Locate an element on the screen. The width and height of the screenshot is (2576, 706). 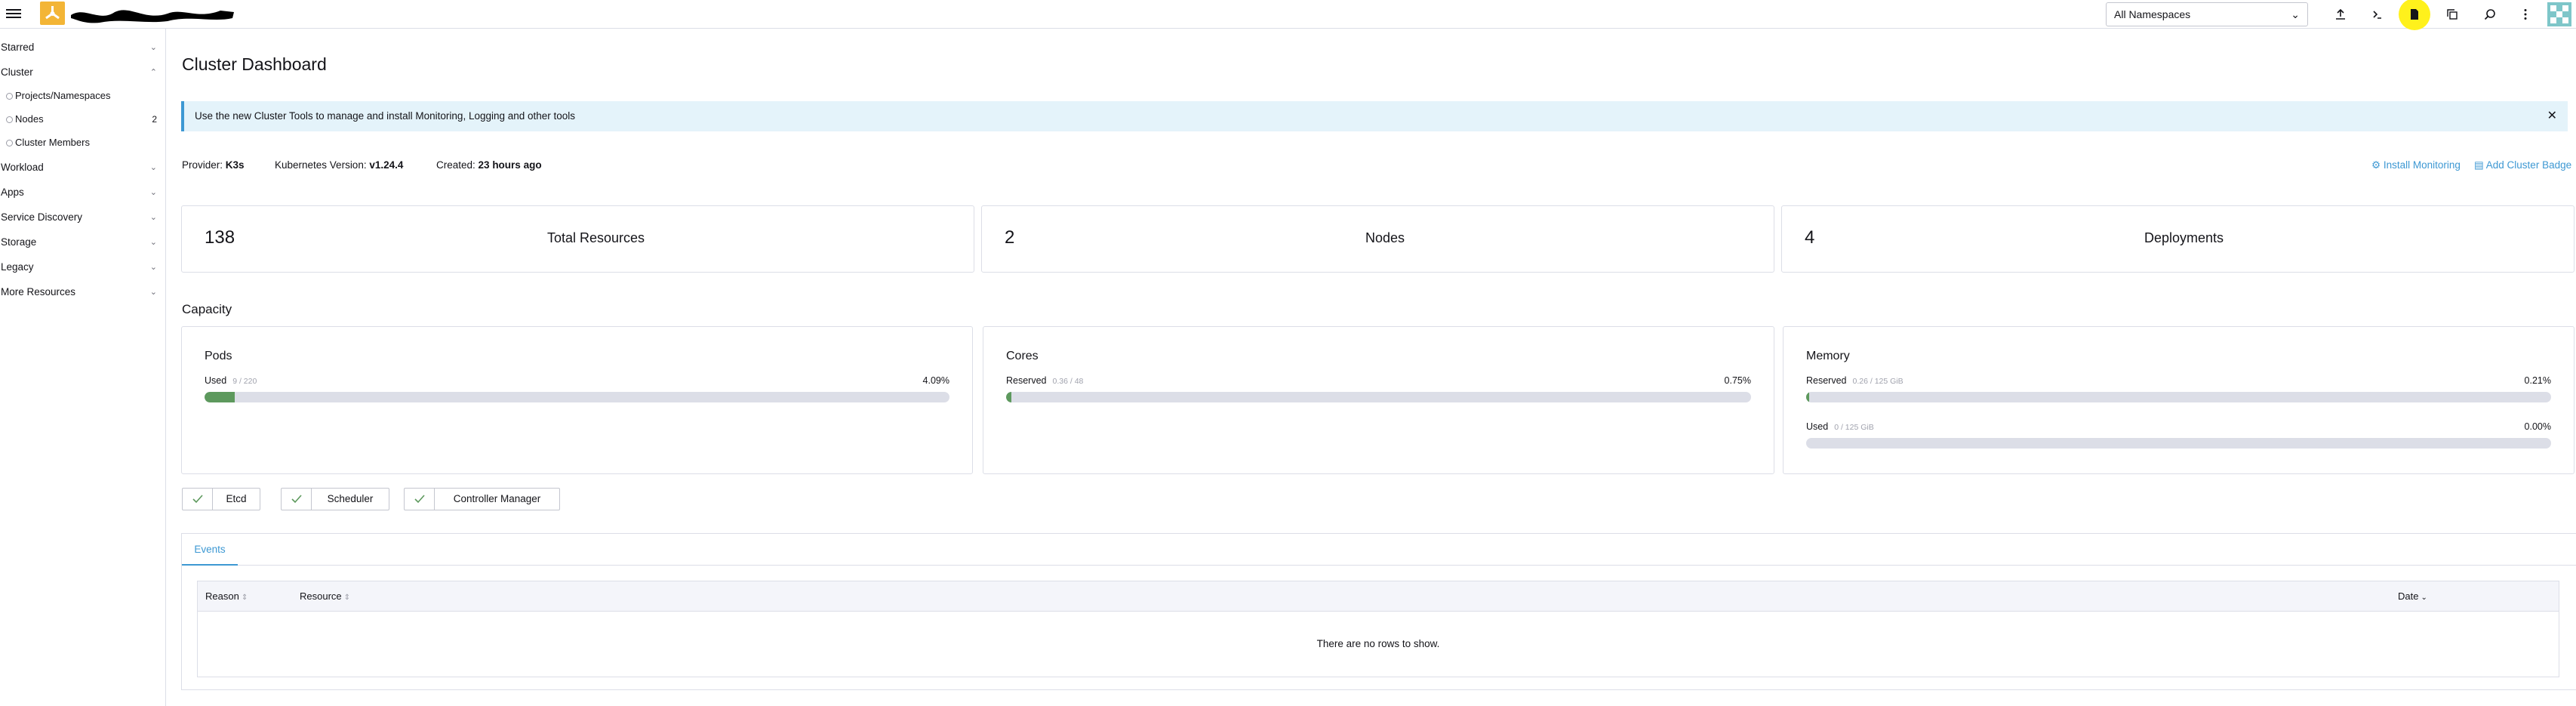
column-label: Date is located at coordinates (2408, 596).